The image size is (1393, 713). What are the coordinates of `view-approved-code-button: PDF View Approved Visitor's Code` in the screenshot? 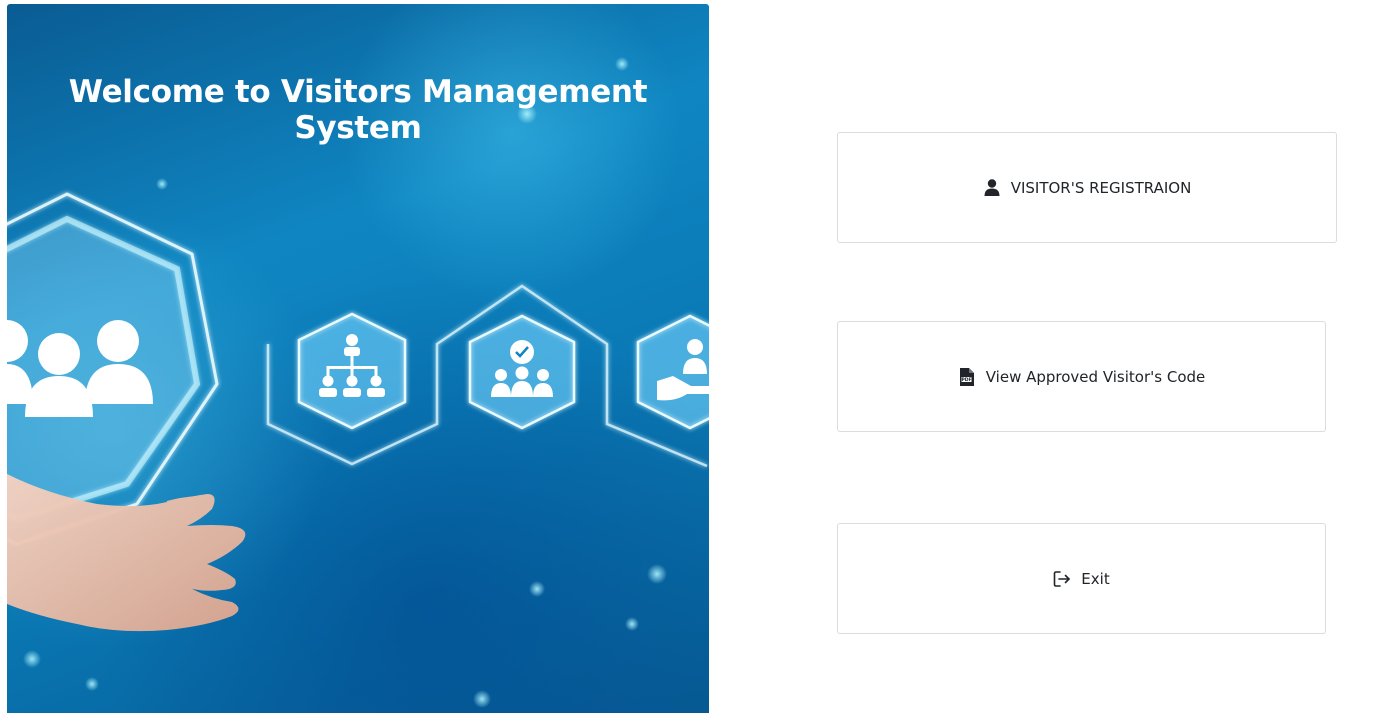 It's located at (1081, 376).